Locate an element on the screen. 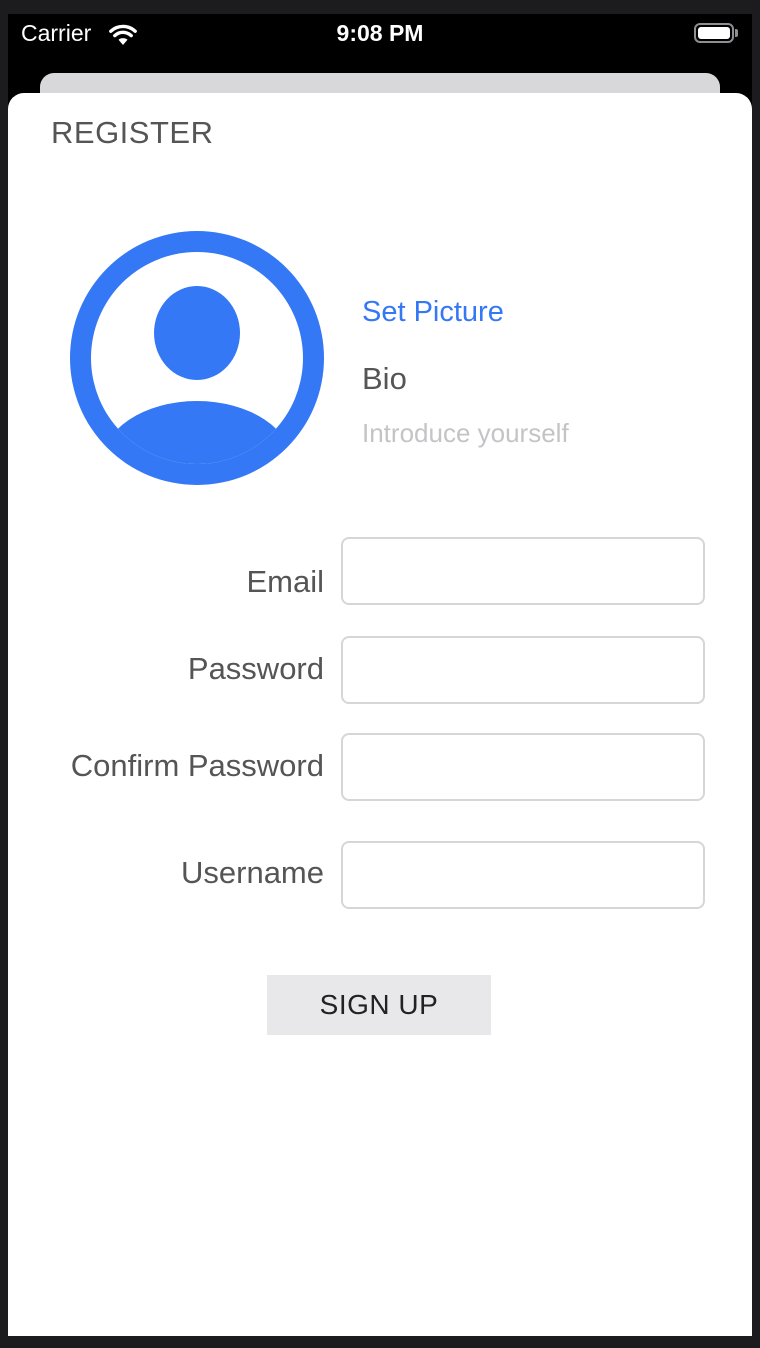 The image size is (760, 1348). page-title: REGISTER is located at coordinates (132, 132).